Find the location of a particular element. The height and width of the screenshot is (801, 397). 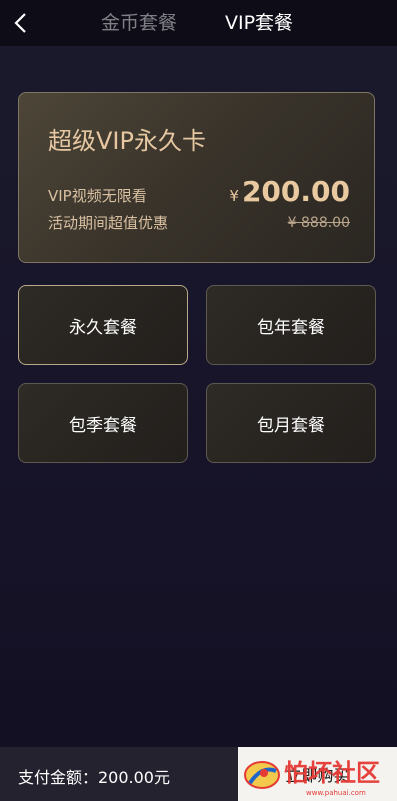

card-title: 超级VIP永久卡 is located at coordinates (127, 141).